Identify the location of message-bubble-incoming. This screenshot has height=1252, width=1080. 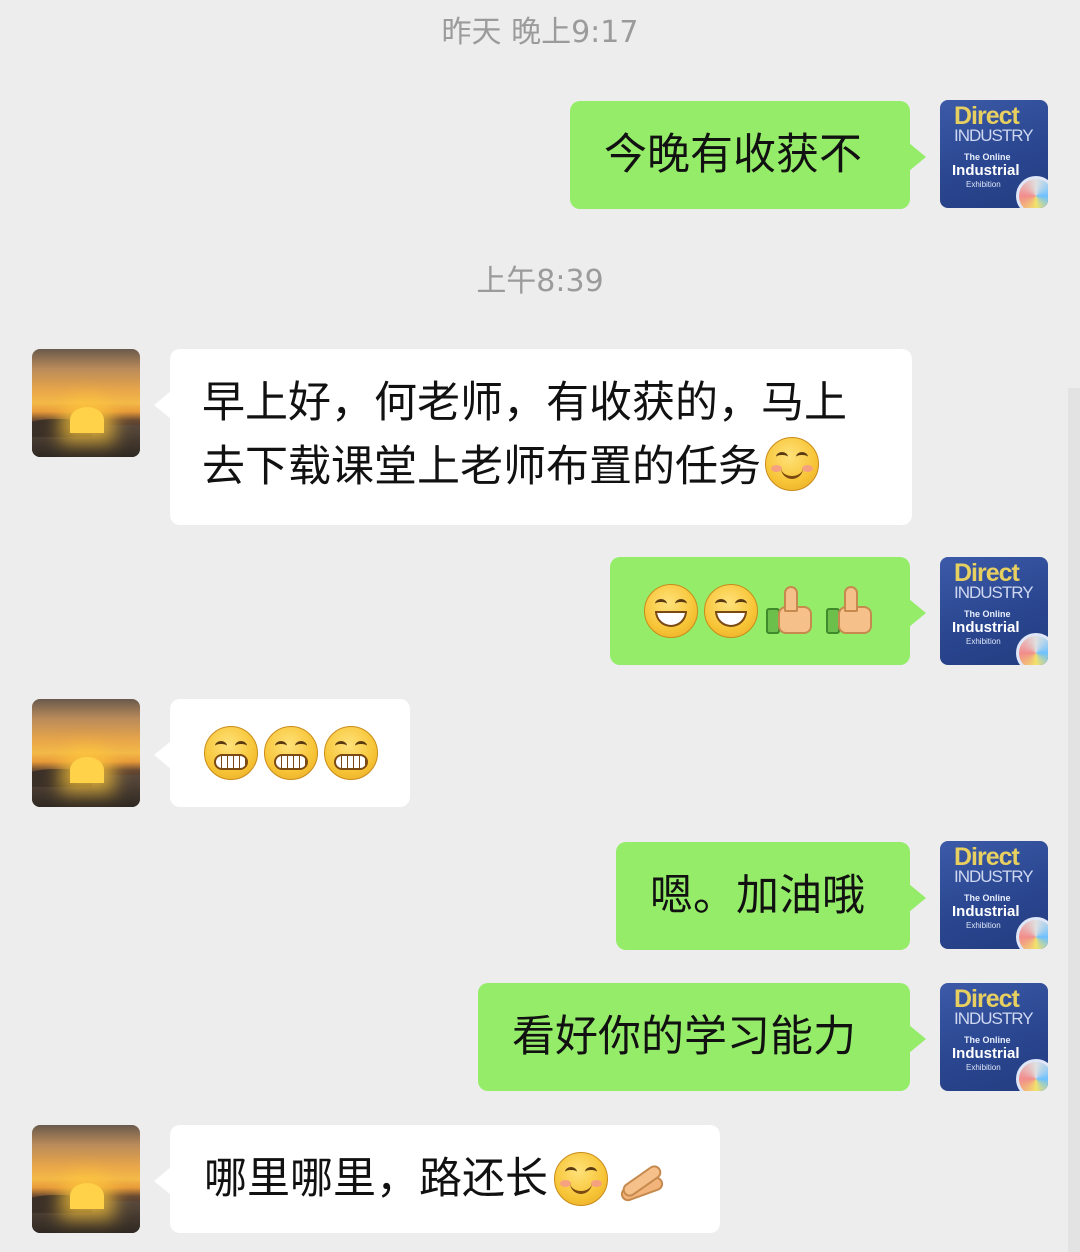
(282, 753).